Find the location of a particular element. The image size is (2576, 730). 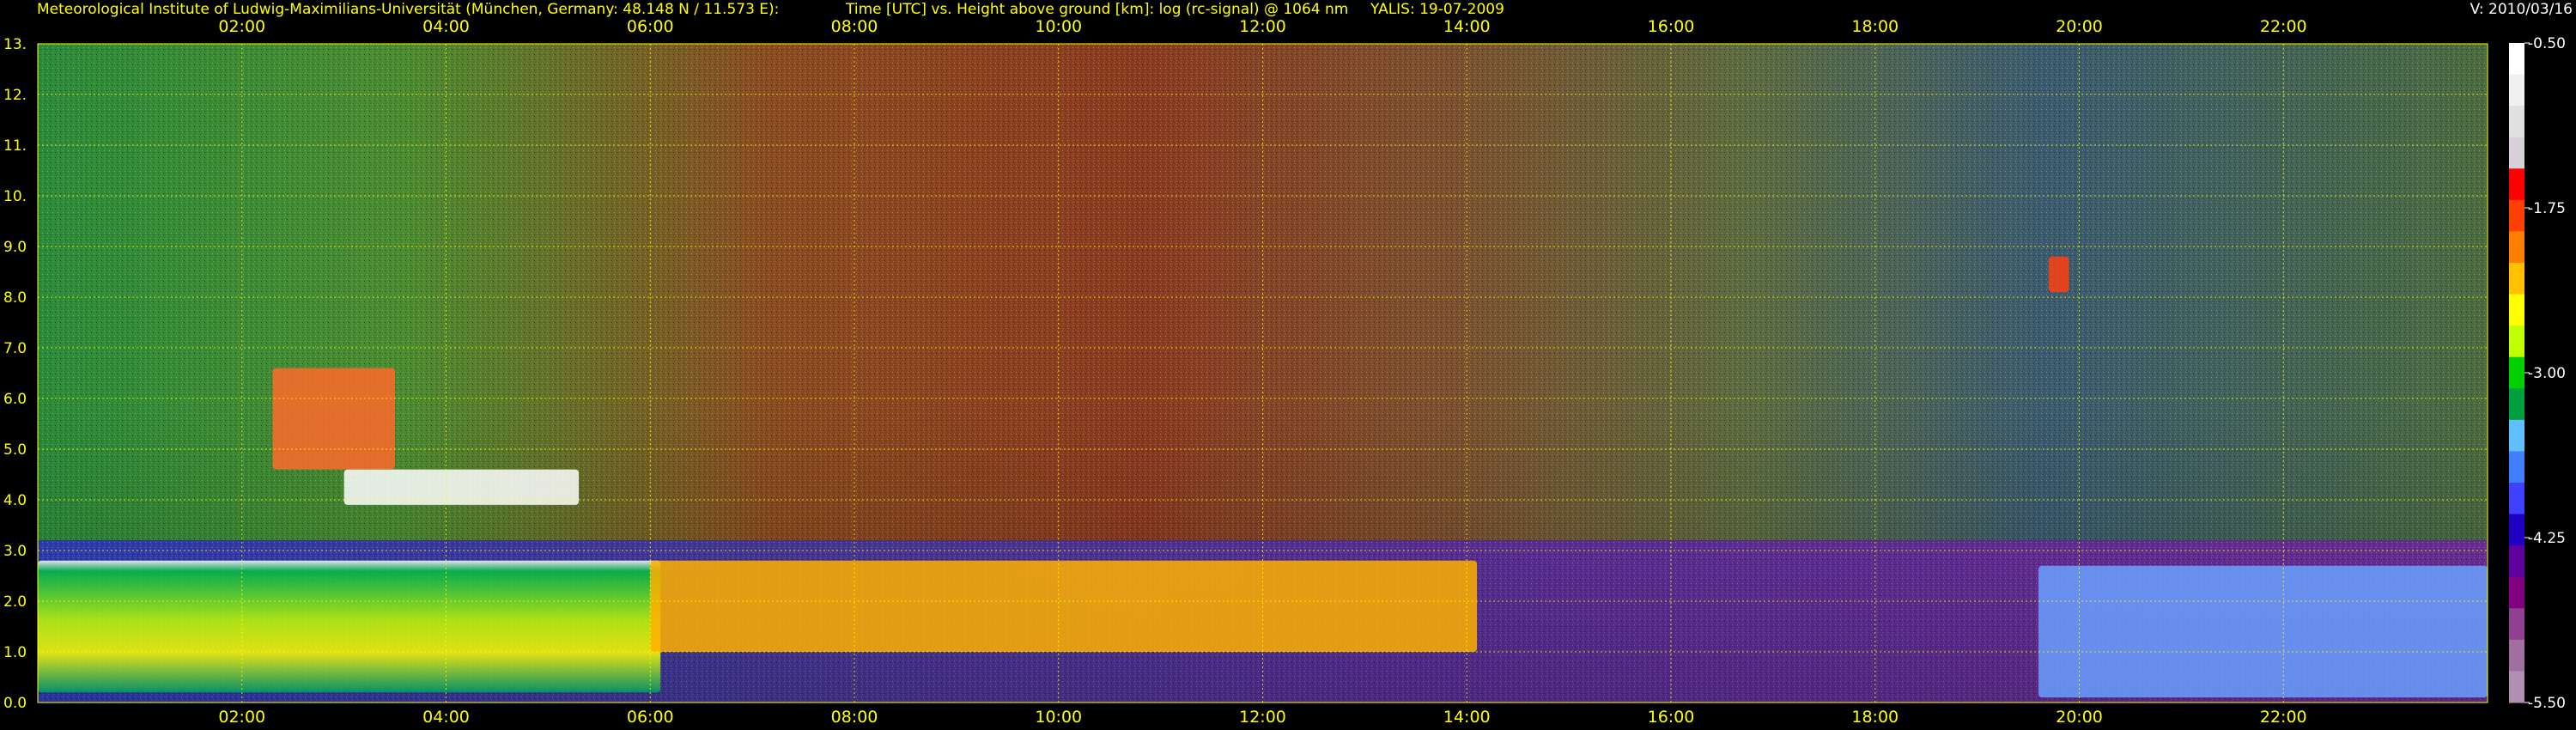

x-tick-top-6: 14:00 is located at coordinates (1467, 26).